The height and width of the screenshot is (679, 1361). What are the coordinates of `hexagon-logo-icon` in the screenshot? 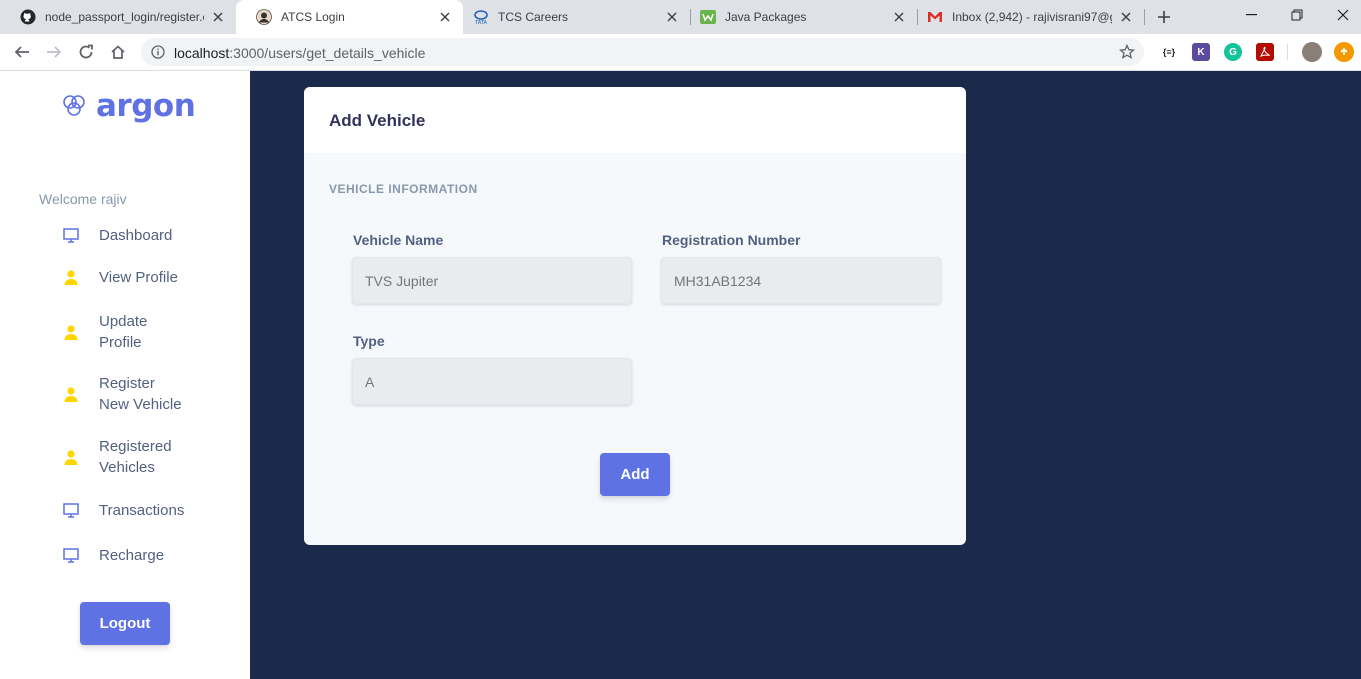 It's located at (74, 105).